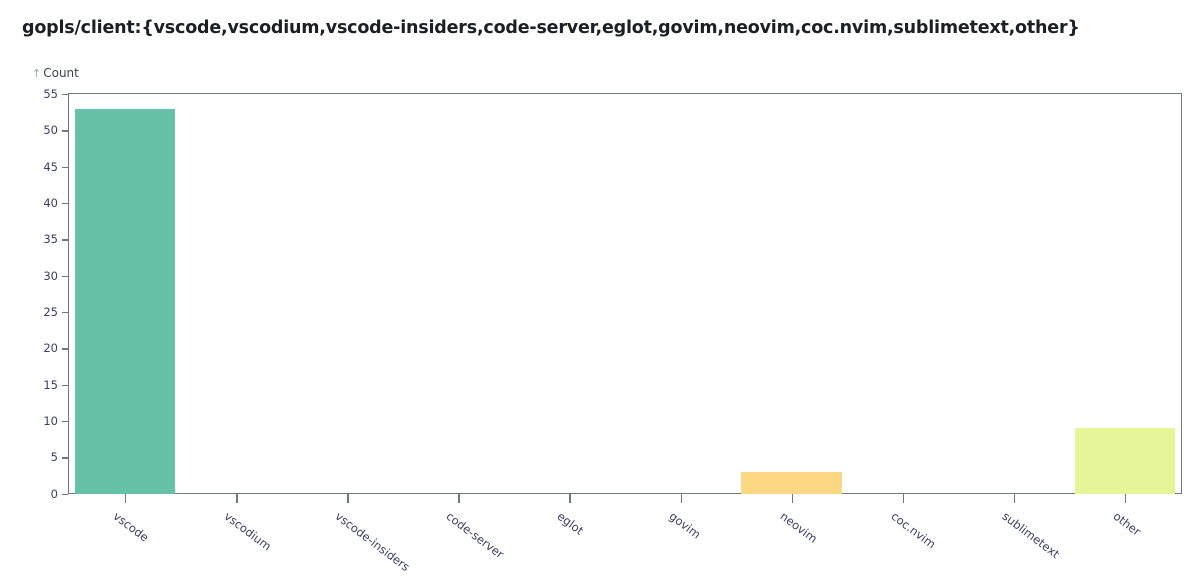  What do you see at coordinates (791, 482) in the screenshot?
I see `bar-neovim` at bounding box center [791, 482].